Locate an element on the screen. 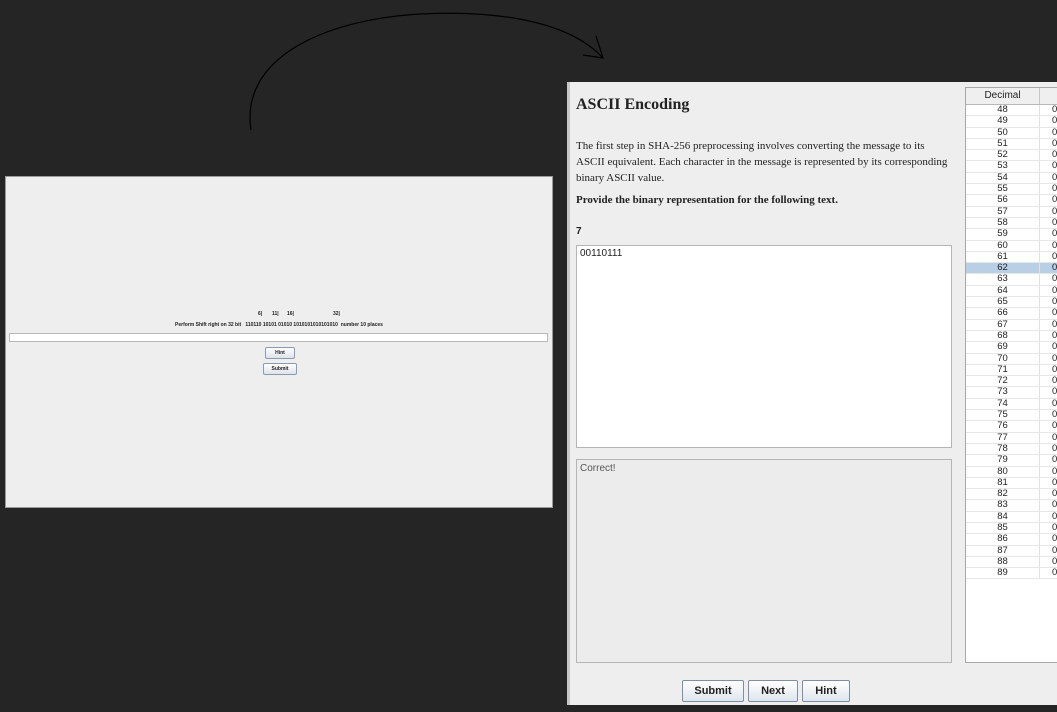 The image size is (1057, 712). column-header-binary is located at coordinates (1048, 96).